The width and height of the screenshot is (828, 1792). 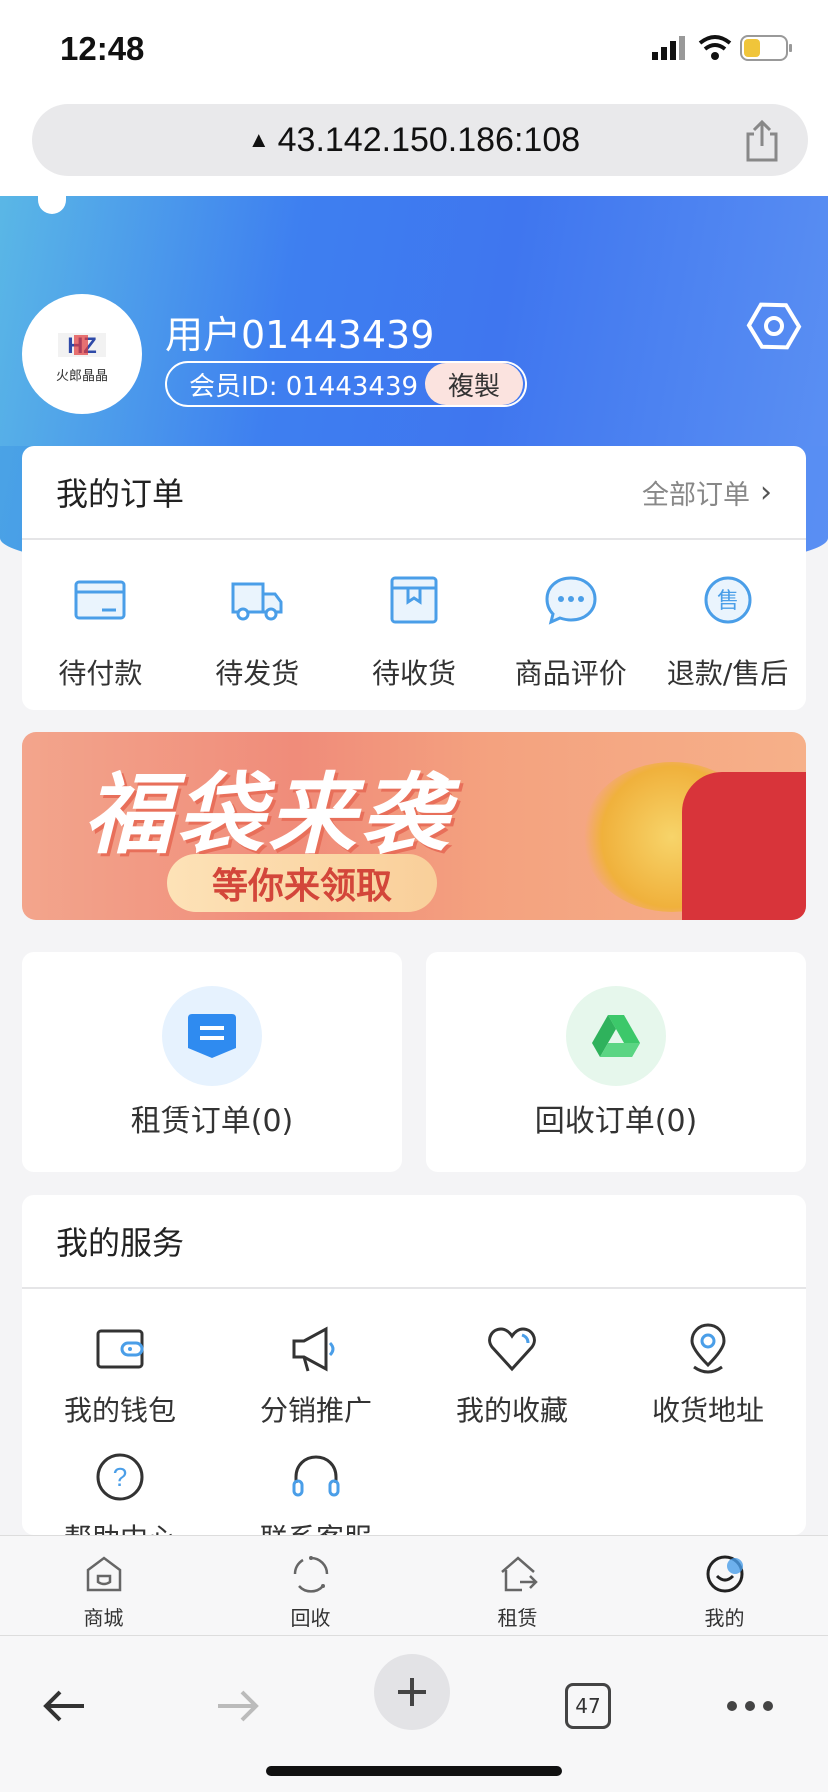 I want to click on share-icon, so click(x=762, y=141).